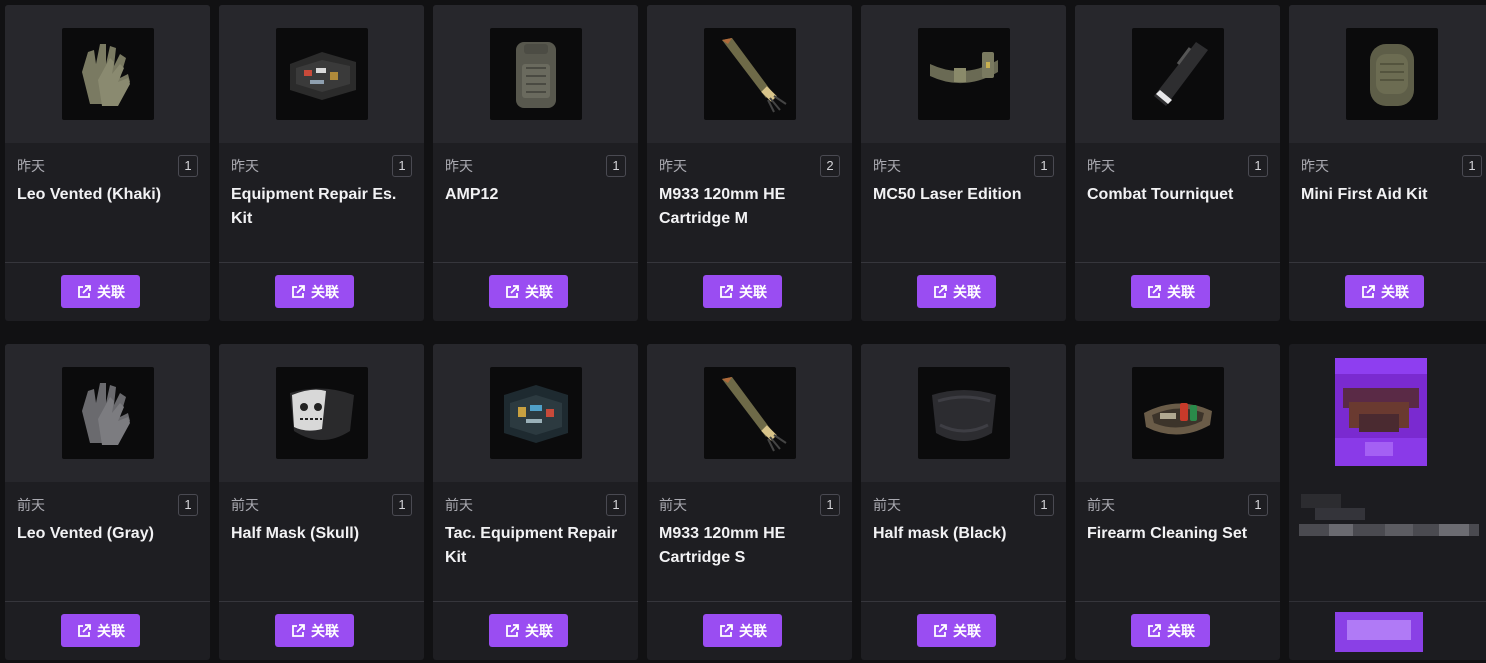 The width and height of the screenshot is (1486, 663). I want to click on skull-mask-icon, so click(321, 413).